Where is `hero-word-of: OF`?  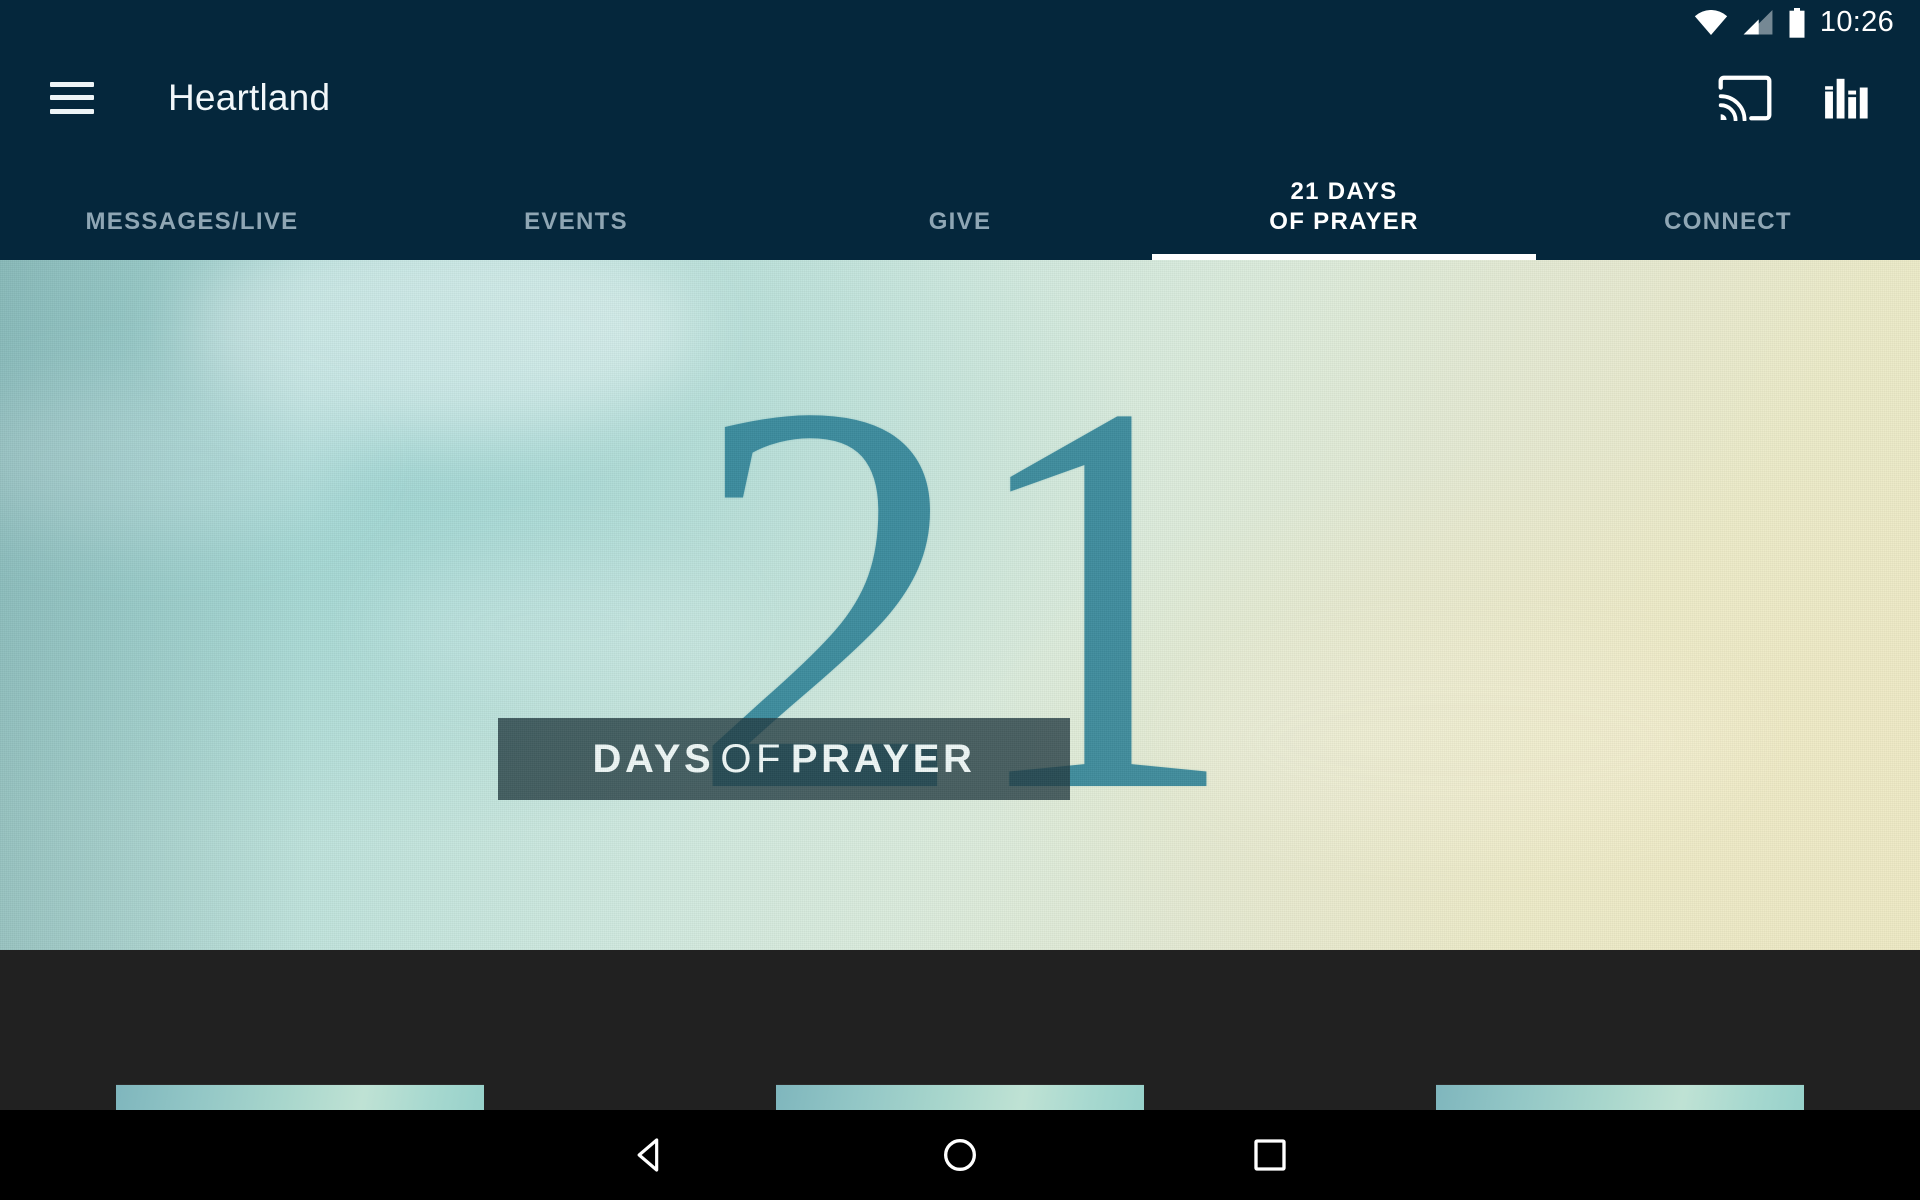 hero-word-of: OF is located at coordinates (752, 758).